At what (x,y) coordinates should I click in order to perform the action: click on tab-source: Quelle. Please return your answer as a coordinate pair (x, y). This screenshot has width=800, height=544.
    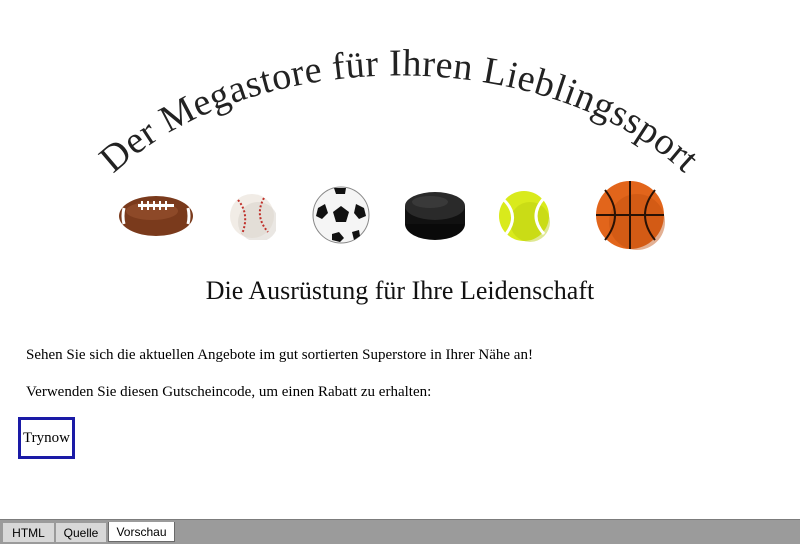
    Looking at the image, I should click on (81, 532).